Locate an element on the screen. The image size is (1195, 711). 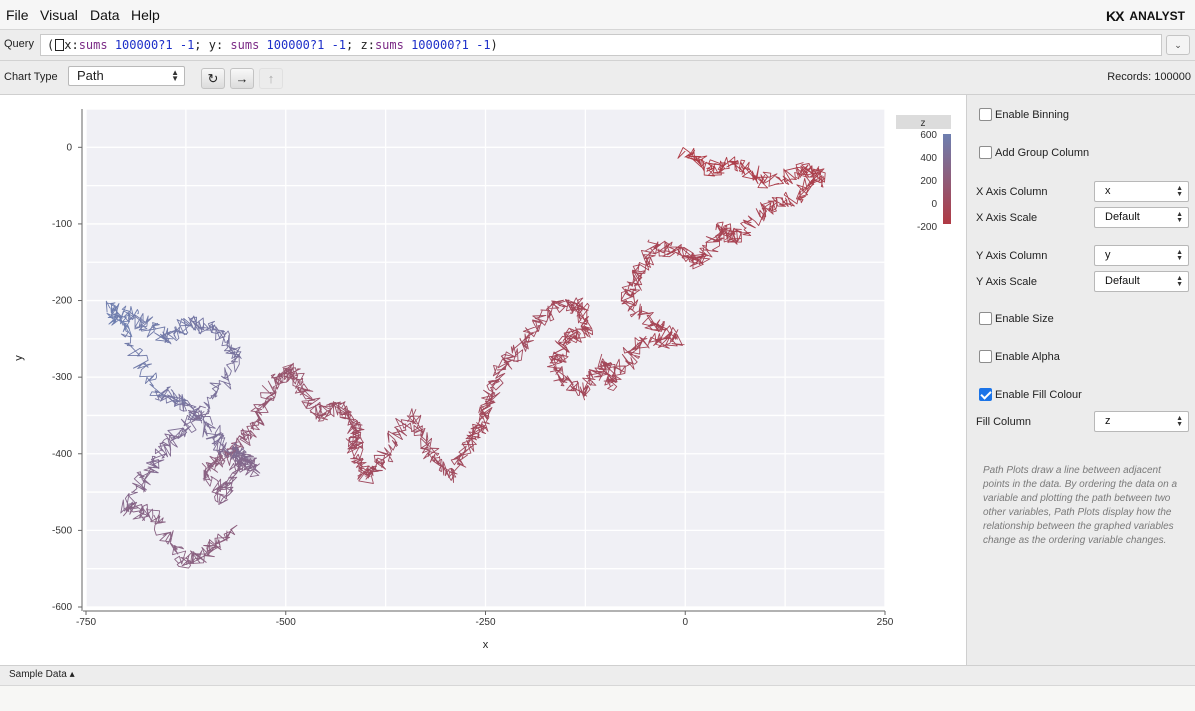
x-tick-label: -500 is located at coordinates (286, 622).